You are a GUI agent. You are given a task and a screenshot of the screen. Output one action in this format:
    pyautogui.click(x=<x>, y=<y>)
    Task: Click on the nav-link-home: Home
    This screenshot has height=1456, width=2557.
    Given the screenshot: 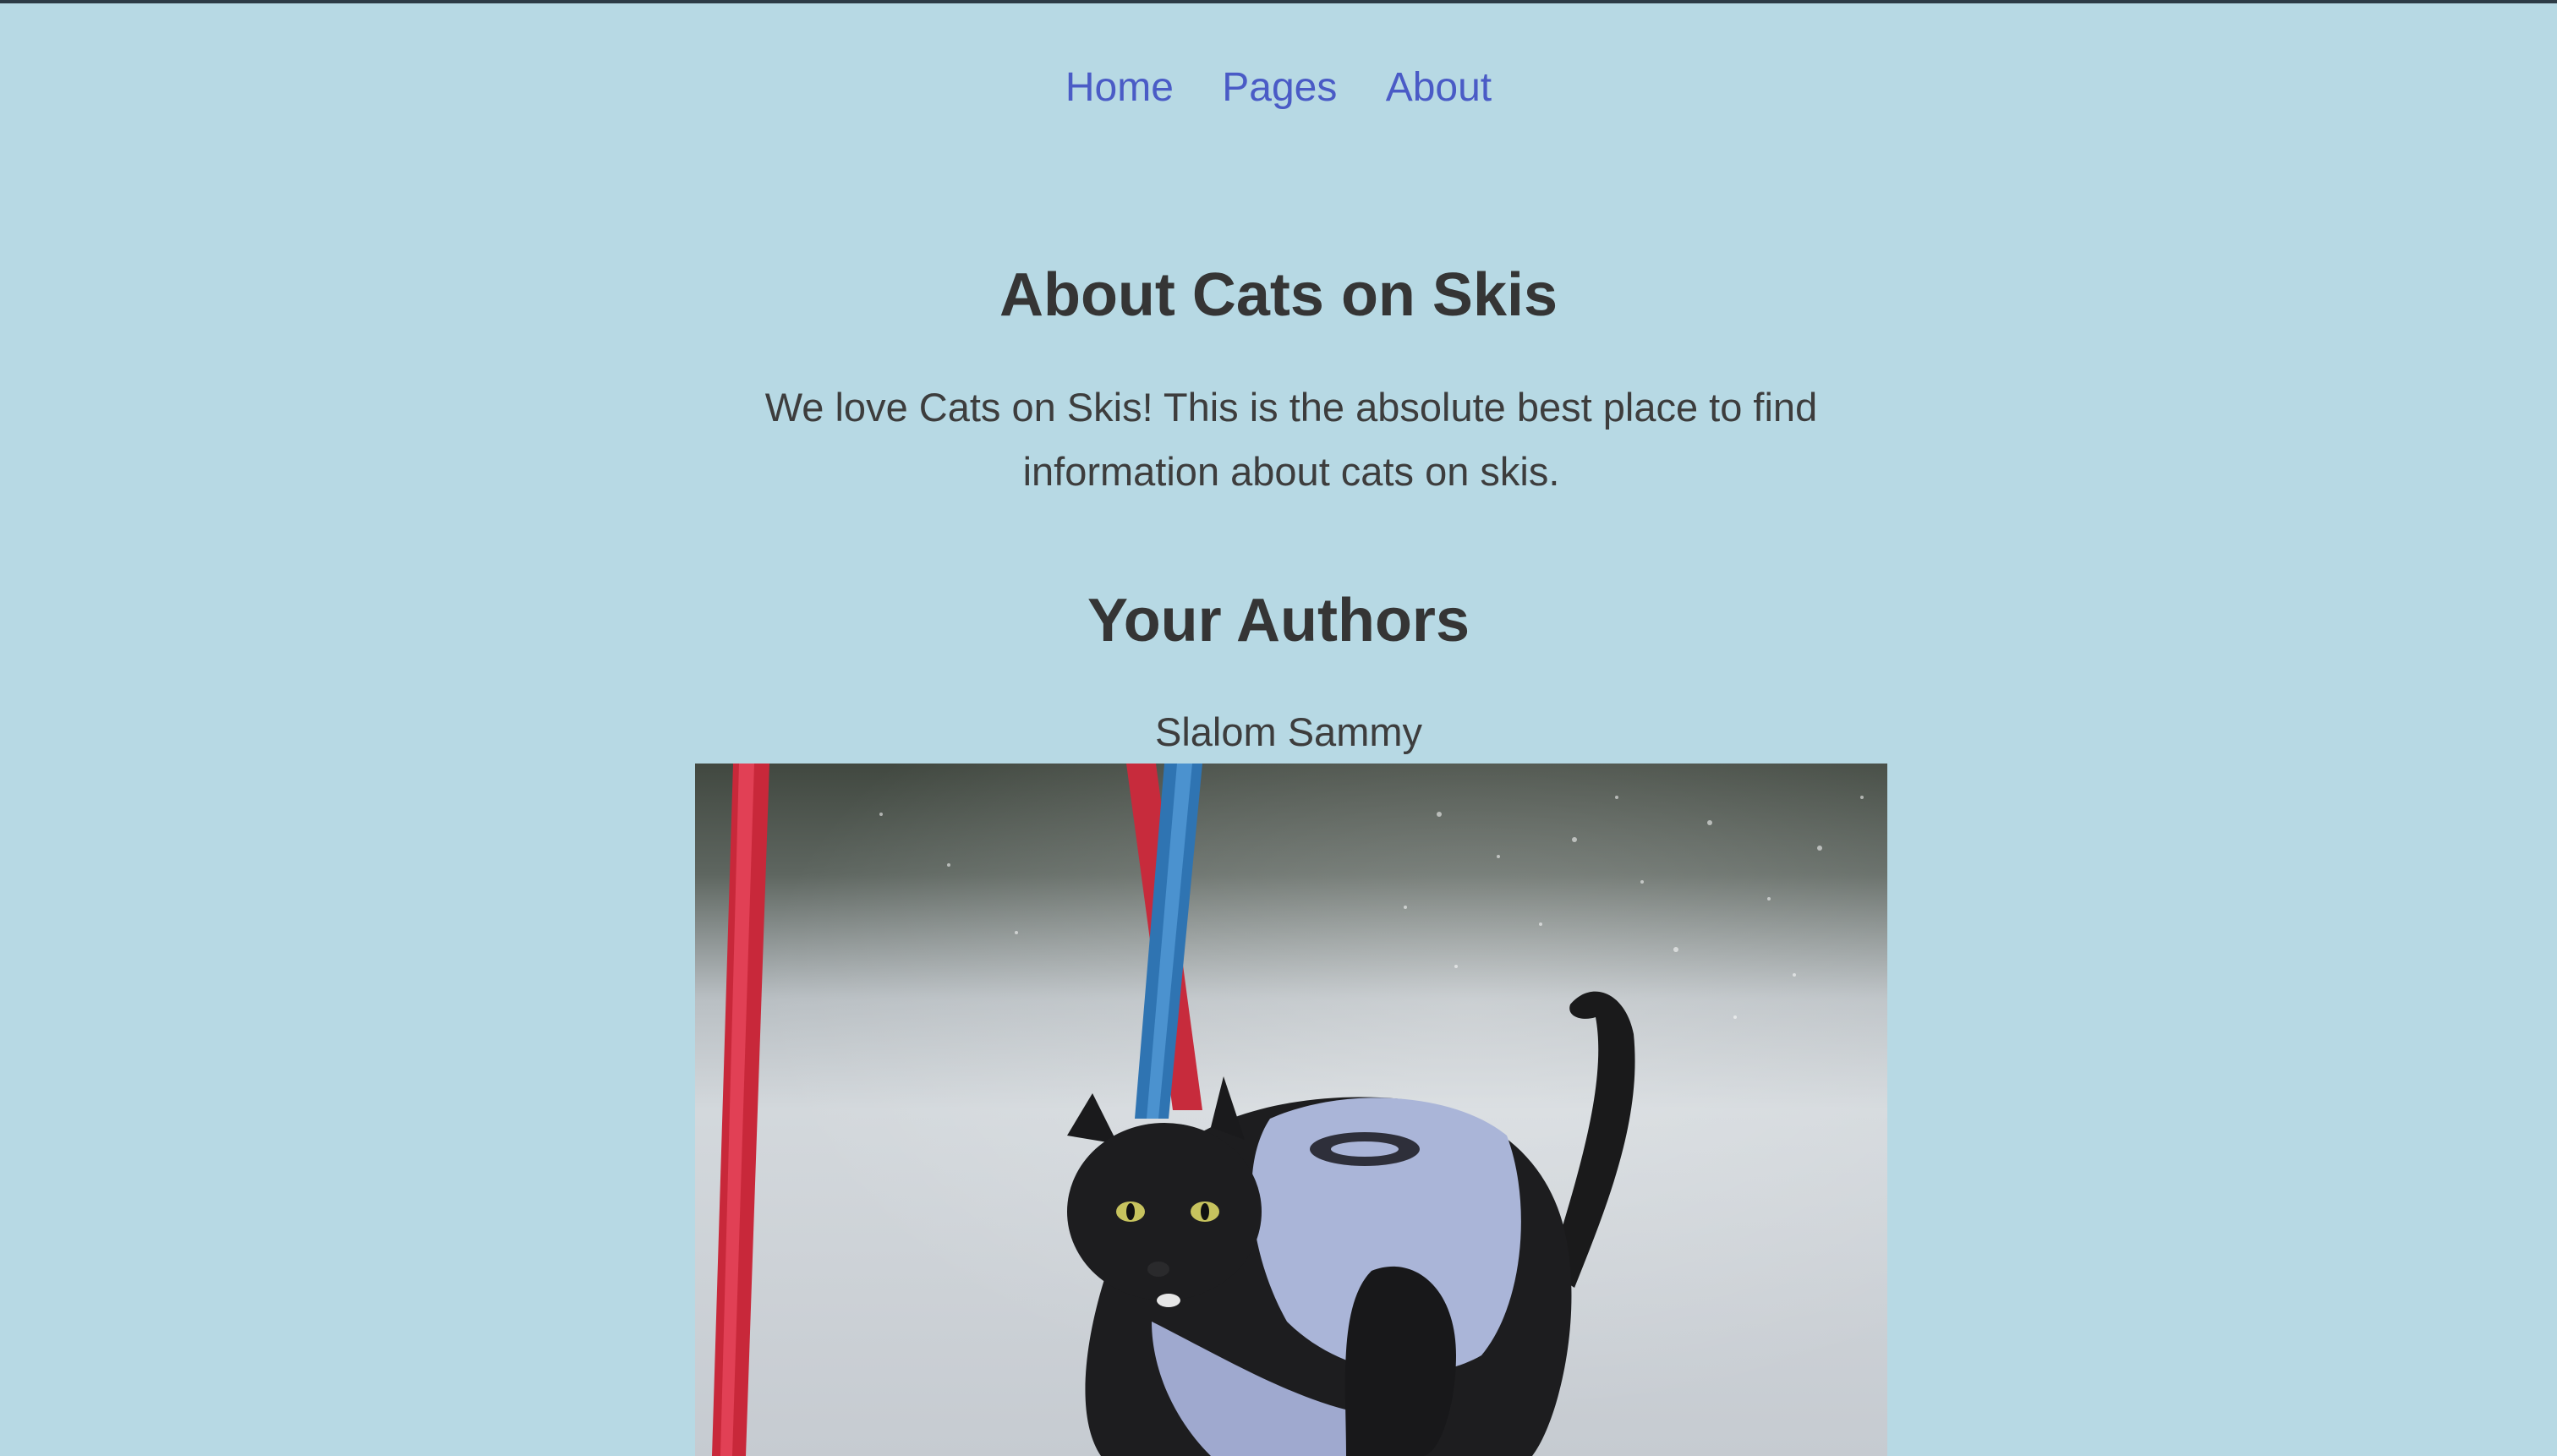 What is the action you would take?
    pyautogui.click(x=1119, y=87)
    